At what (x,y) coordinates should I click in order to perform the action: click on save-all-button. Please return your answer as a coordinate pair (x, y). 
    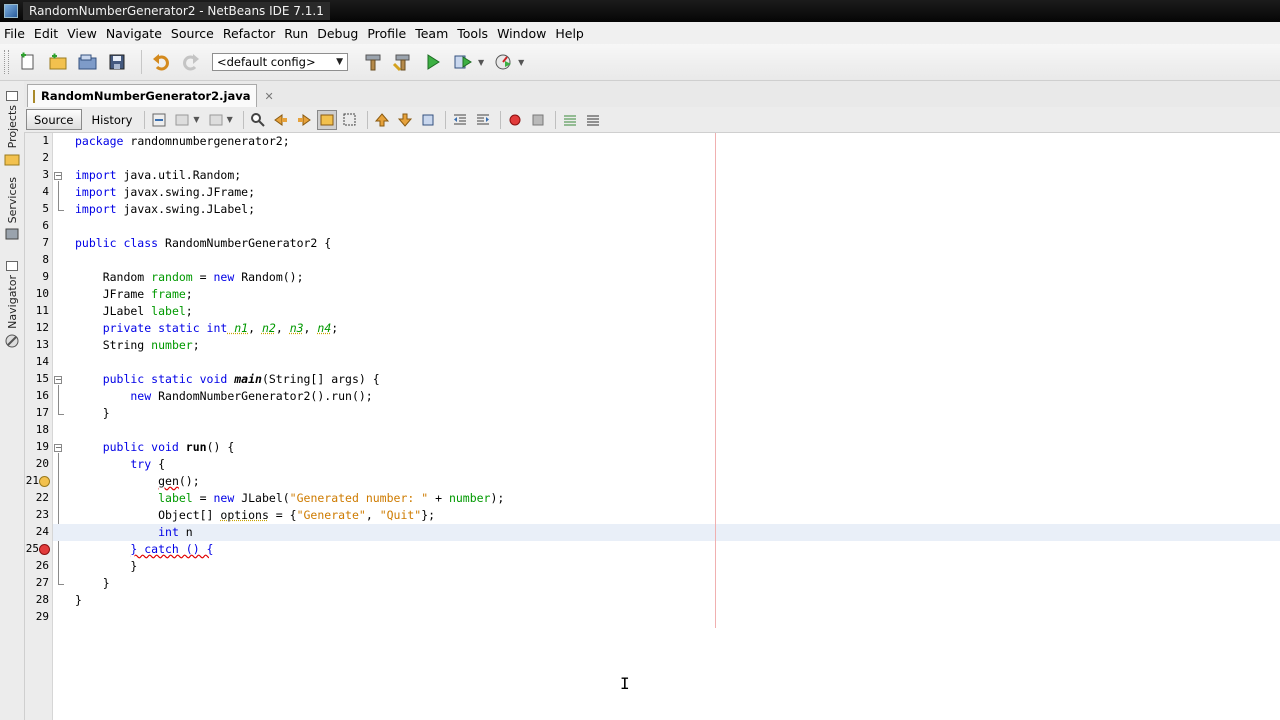
    Looking at the image, I should click on (118, 62).